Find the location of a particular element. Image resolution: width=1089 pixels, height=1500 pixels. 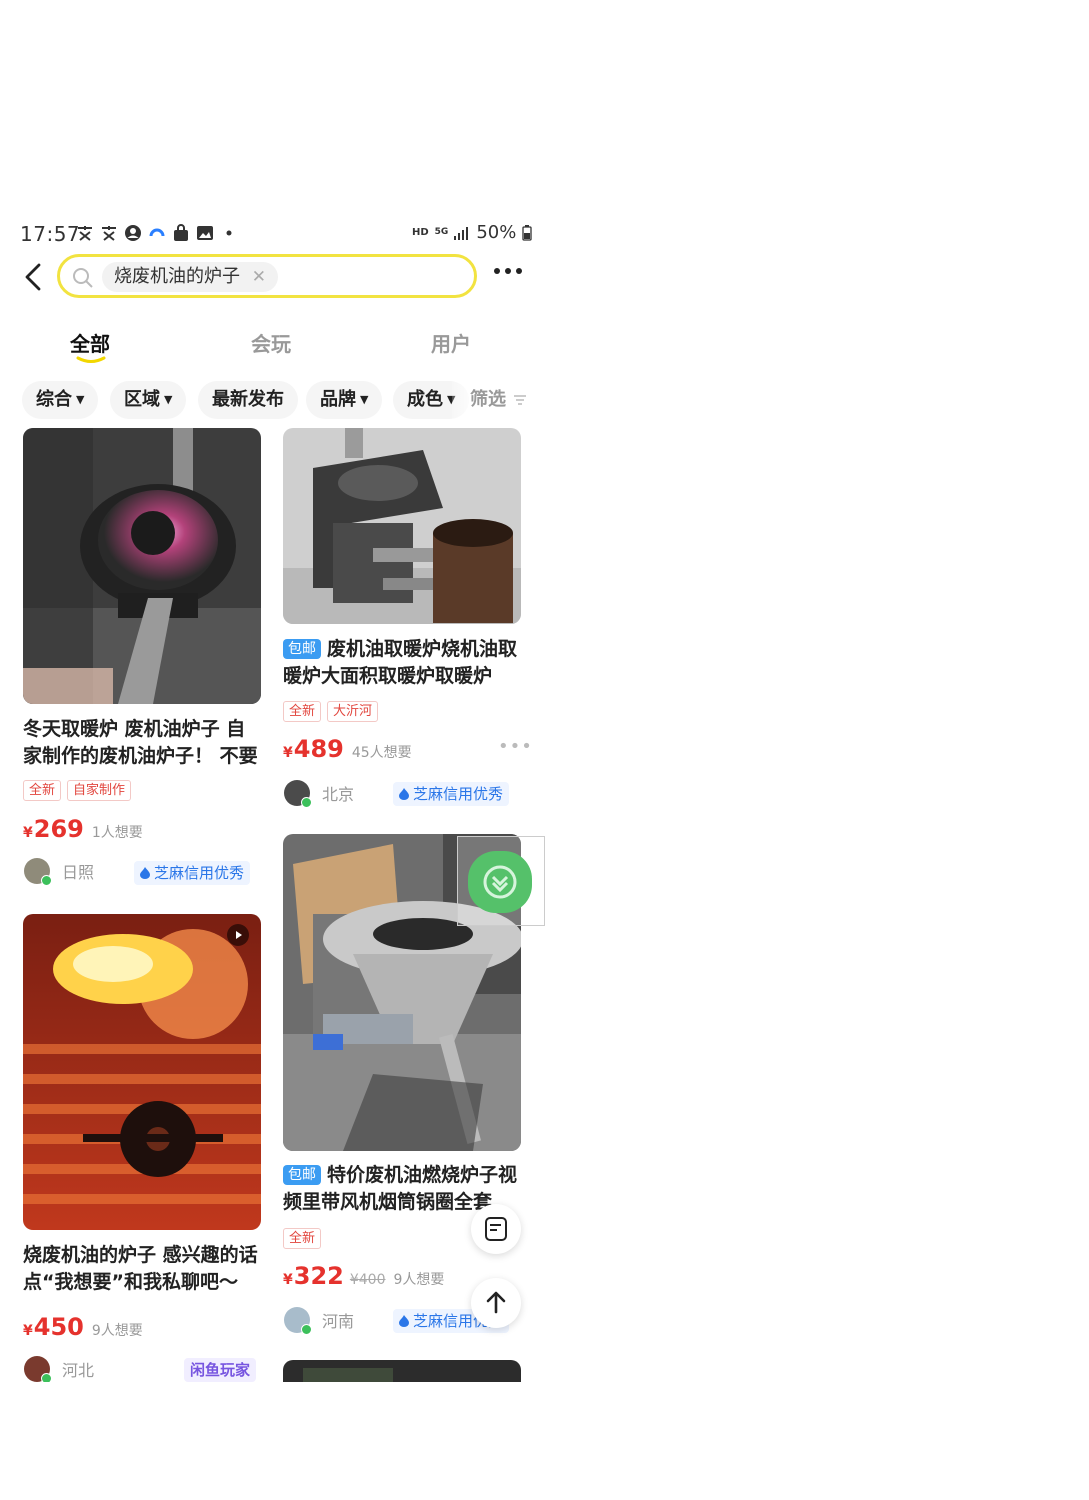

product-tag: 大沂河 is located at coordinates (353, 711).